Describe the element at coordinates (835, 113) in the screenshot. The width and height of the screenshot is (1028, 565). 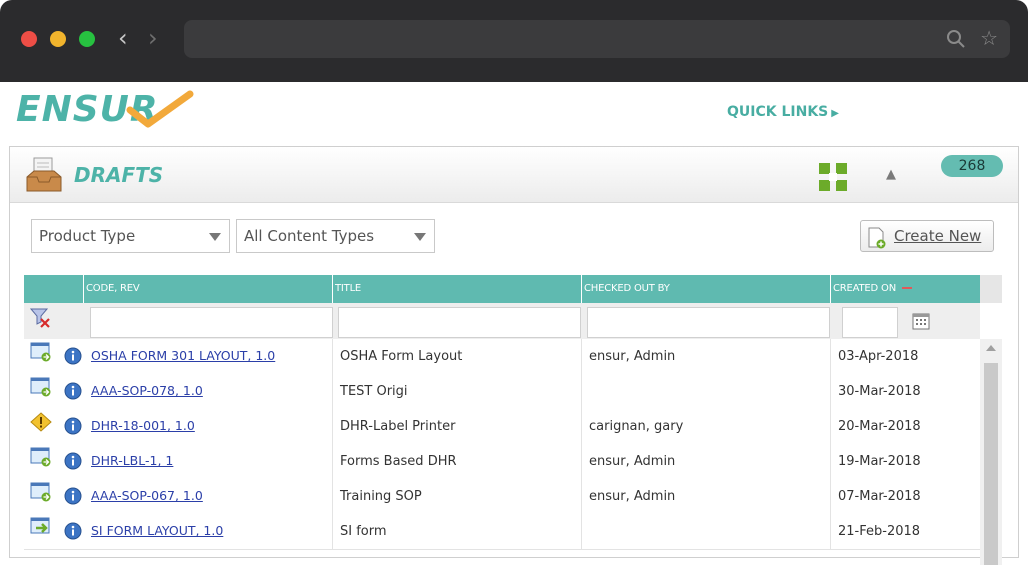
I see `chevron-right-icon: ▶` at that location.